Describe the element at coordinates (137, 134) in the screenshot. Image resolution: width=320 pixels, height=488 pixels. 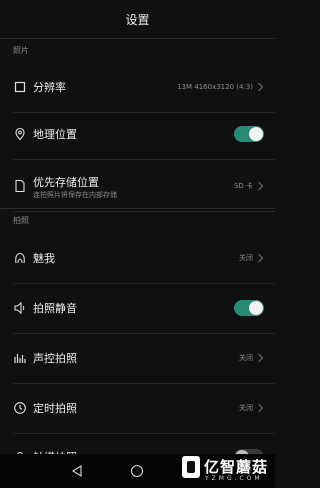
I see `settings-row-geolocation: 地理位置` at that location.